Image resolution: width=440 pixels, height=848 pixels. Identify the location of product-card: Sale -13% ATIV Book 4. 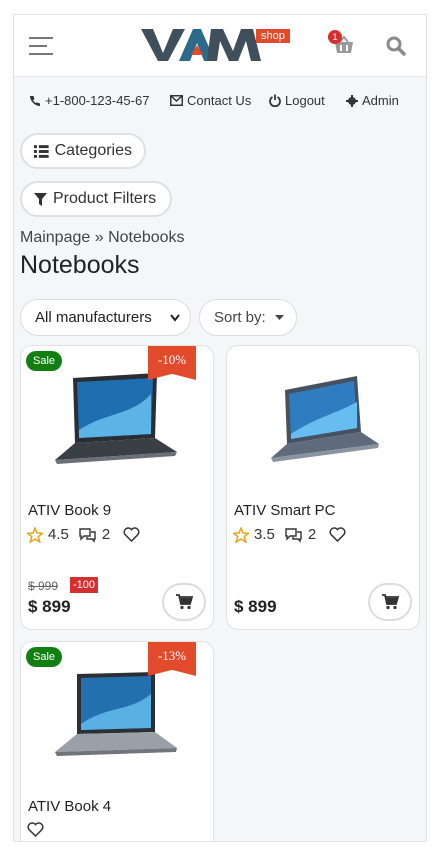
(117, 741).